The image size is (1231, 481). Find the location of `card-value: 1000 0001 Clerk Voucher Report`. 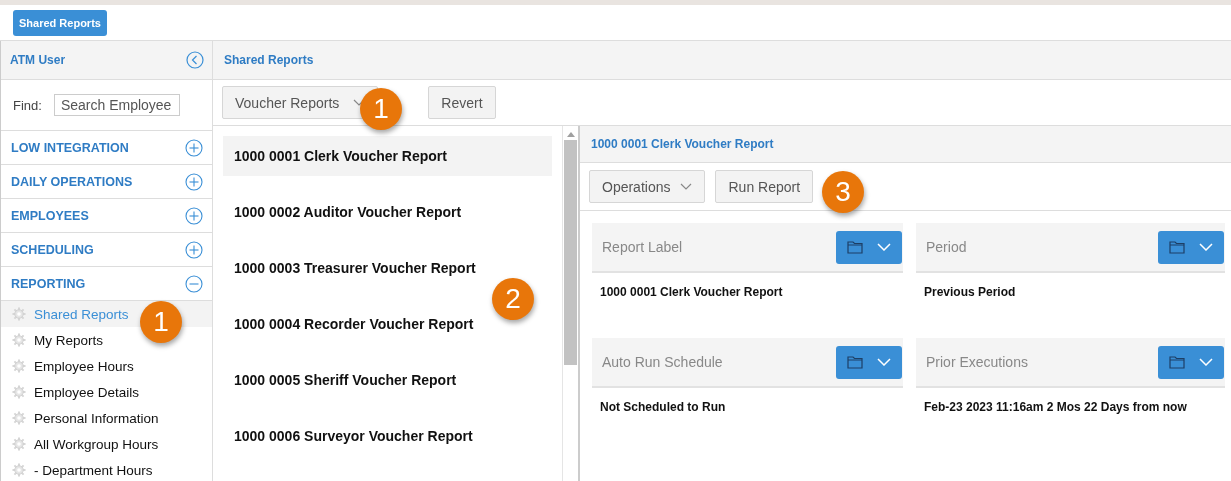

card-value: 1000 0001 Clerk Voucher Report is located at coordinates (691, 292).